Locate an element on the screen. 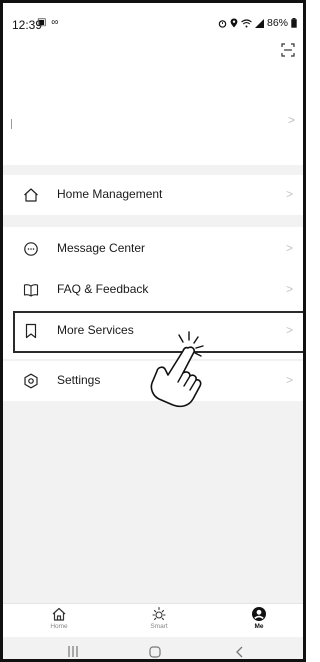  tab-me-label: Me is located at coordinates (259, 626).